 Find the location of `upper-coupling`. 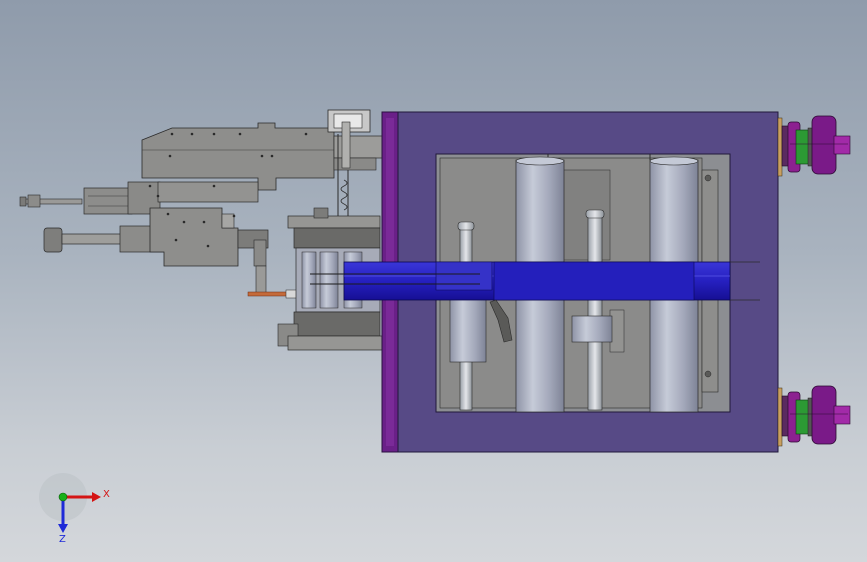

upper-coupling is located at coordinates (816, 145).